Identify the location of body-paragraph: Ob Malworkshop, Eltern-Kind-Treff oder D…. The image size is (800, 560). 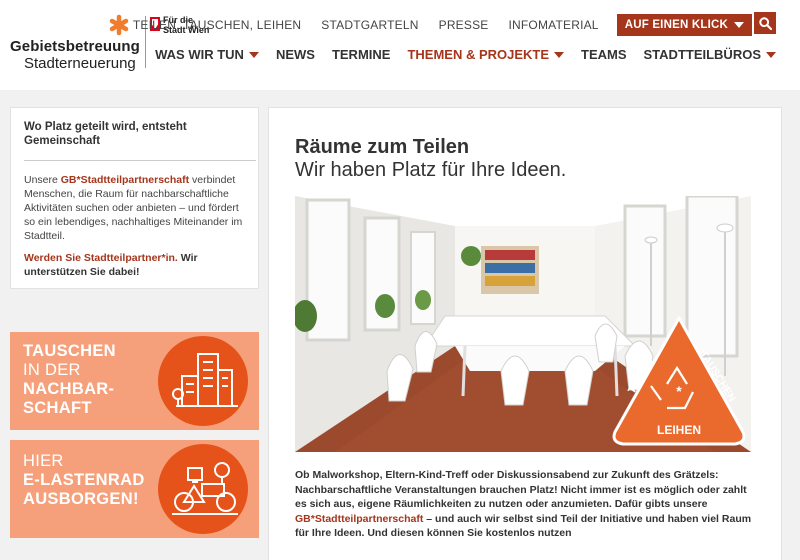
(523, 504).